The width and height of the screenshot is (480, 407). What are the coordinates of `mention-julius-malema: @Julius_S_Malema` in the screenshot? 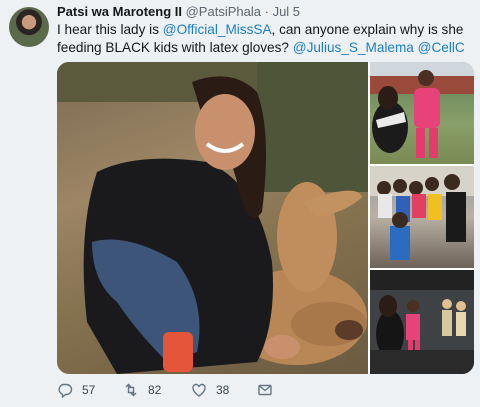 It's located at (353, 47).